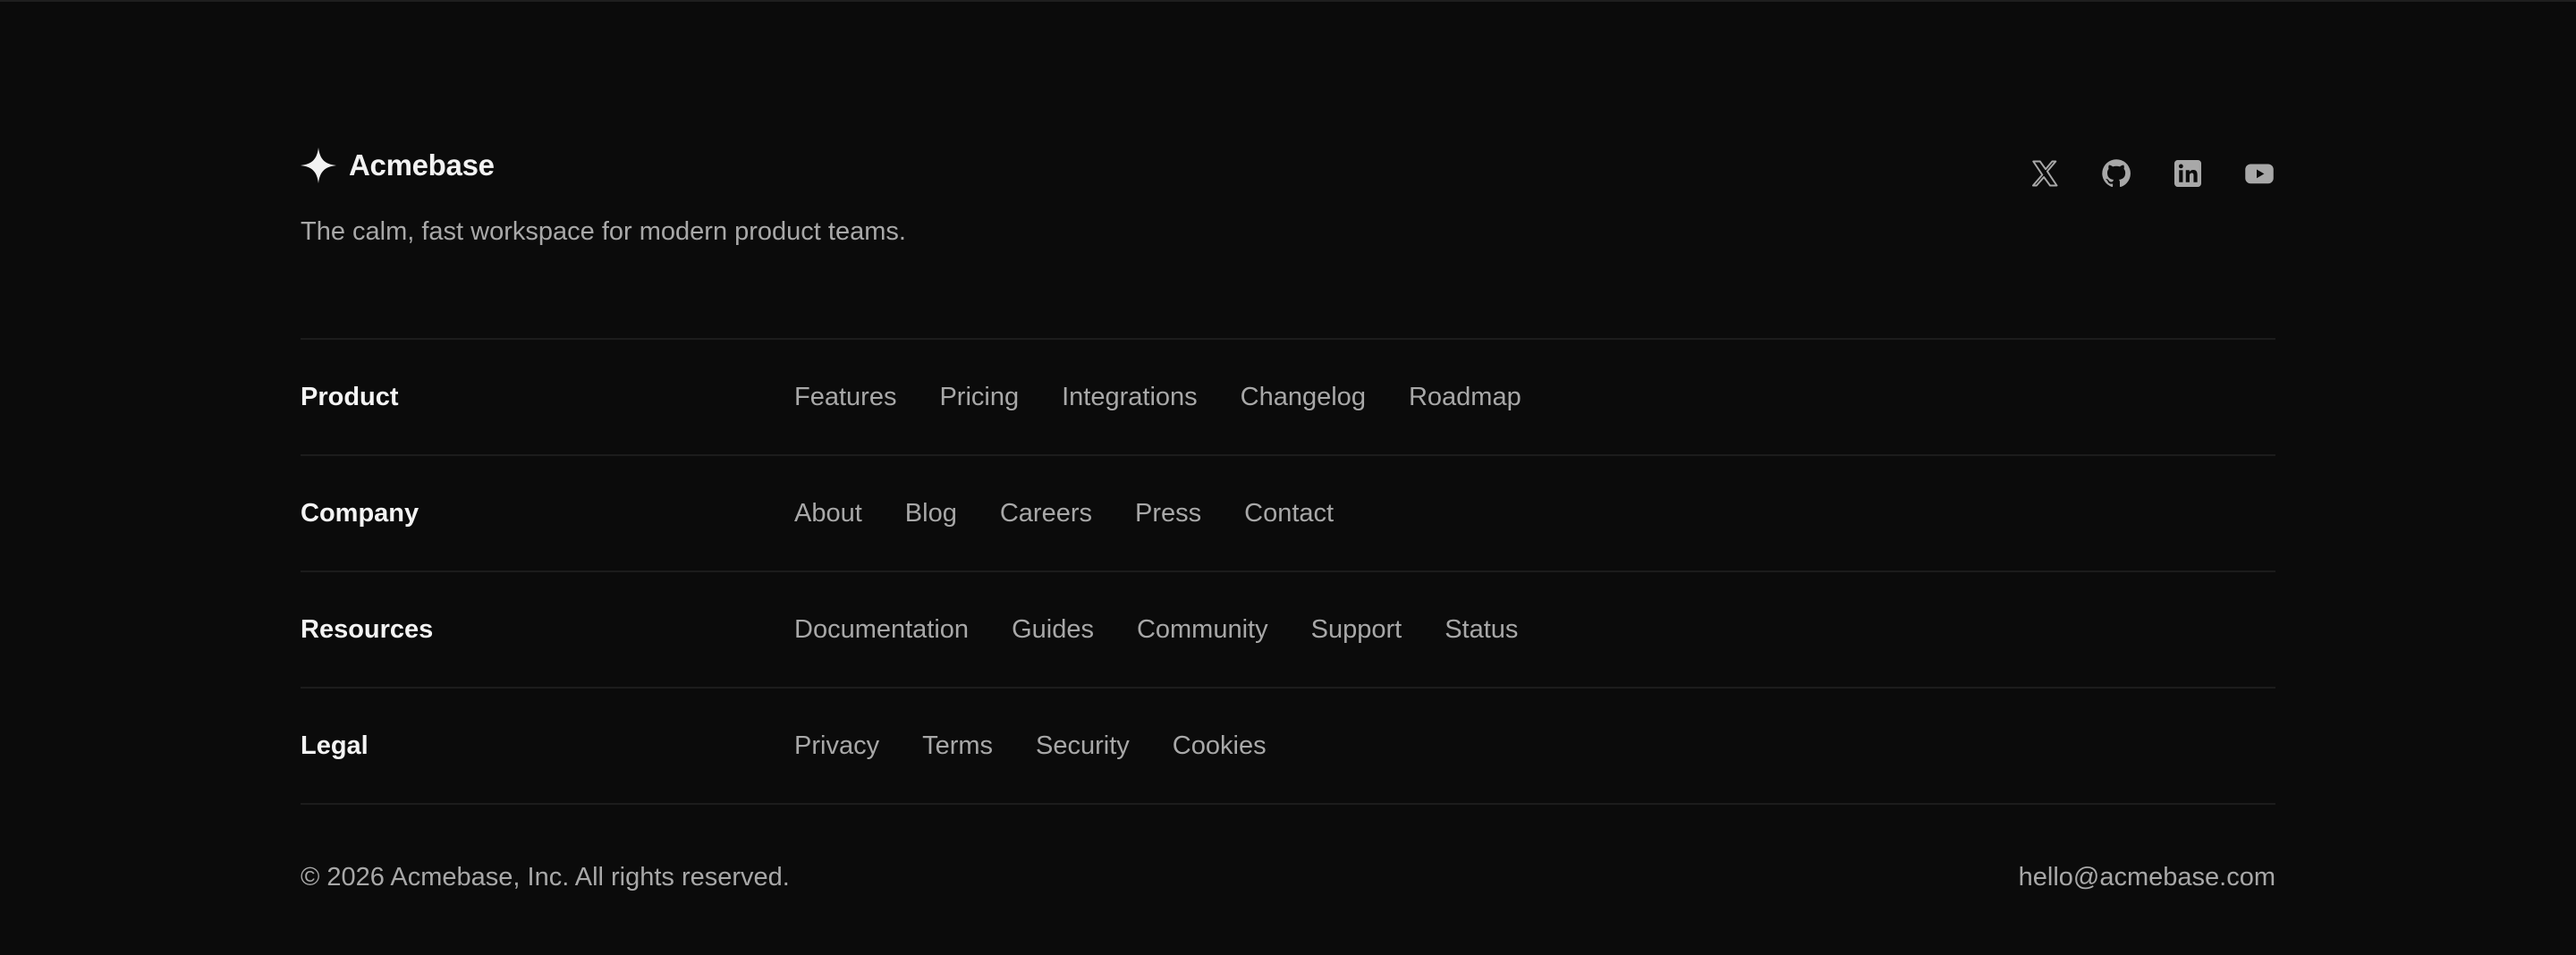 The height and width of the screenshot is (955, 2576). Describe the element at coordinates (1053, 630) in the screenshot. I see `link-guides: Guides` at that location.